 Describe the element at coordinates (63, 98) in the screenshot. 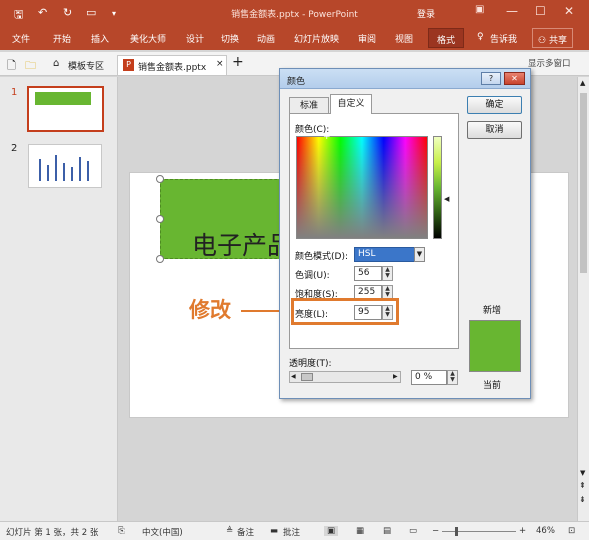

I see `thumb-green-shape` at that location.